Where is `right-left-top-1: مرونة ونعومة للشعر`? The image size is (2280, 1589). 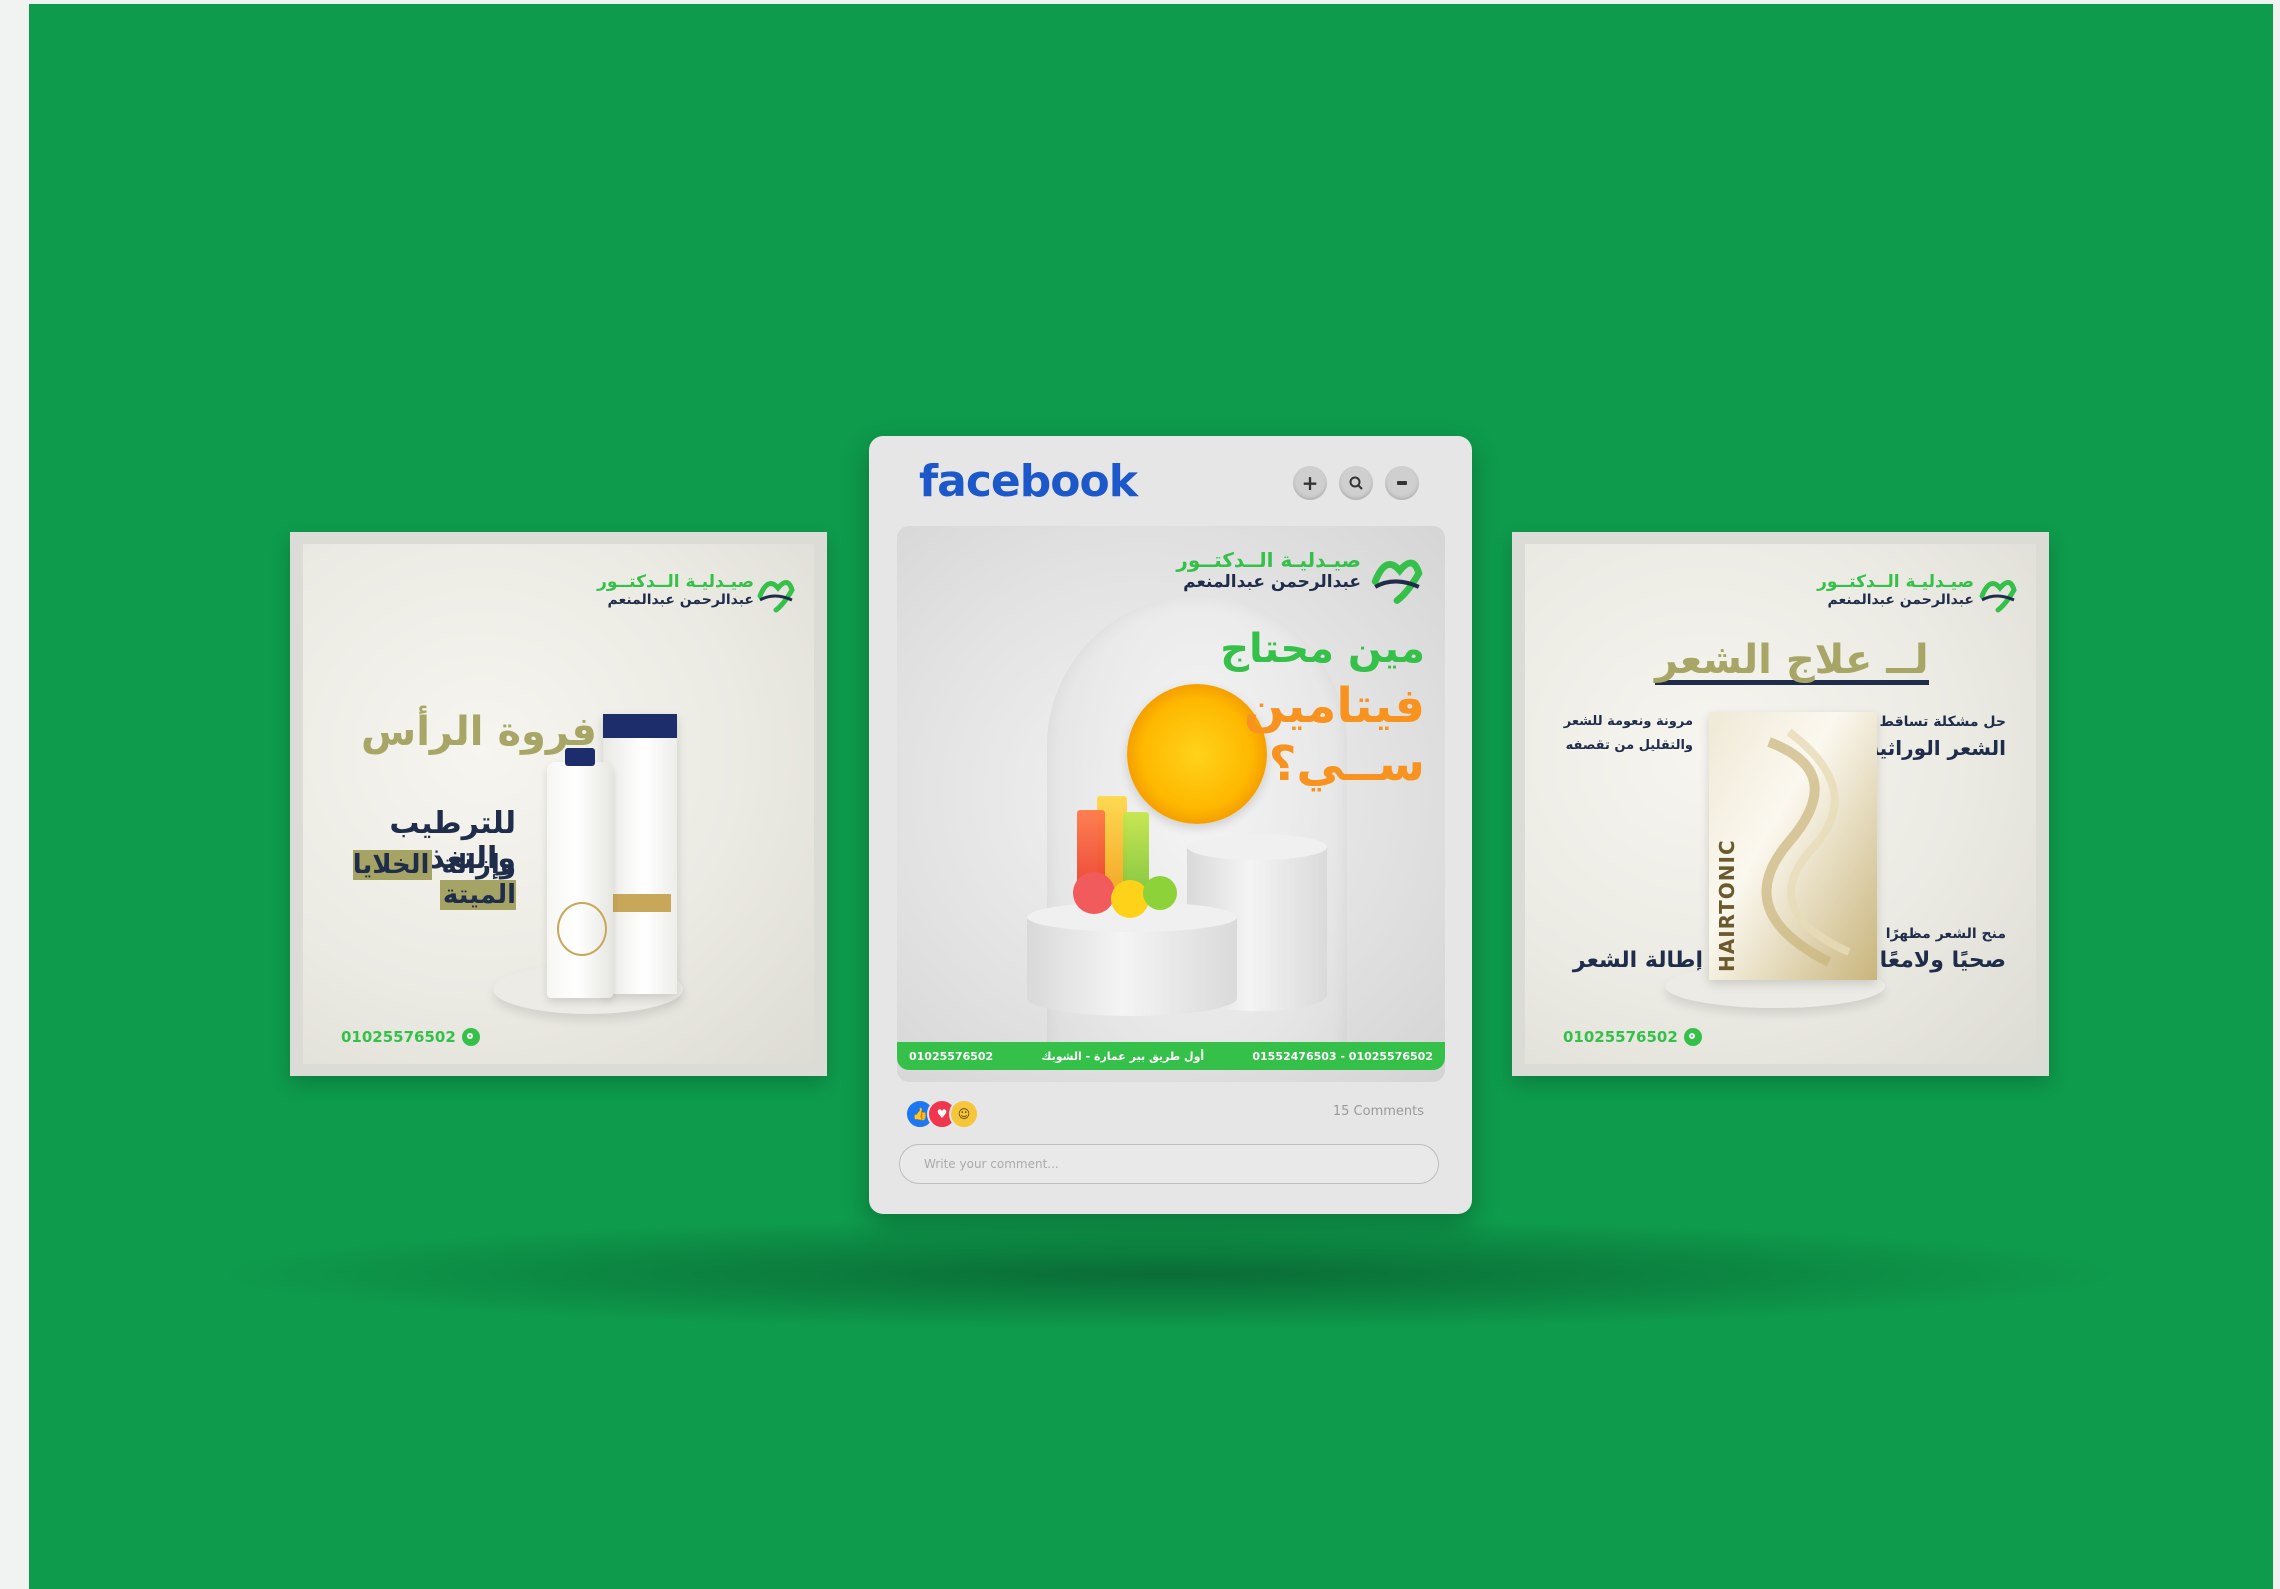
right-left-top-1: مرونة ونعومة للشعر is located at coordinates (1628, 721).